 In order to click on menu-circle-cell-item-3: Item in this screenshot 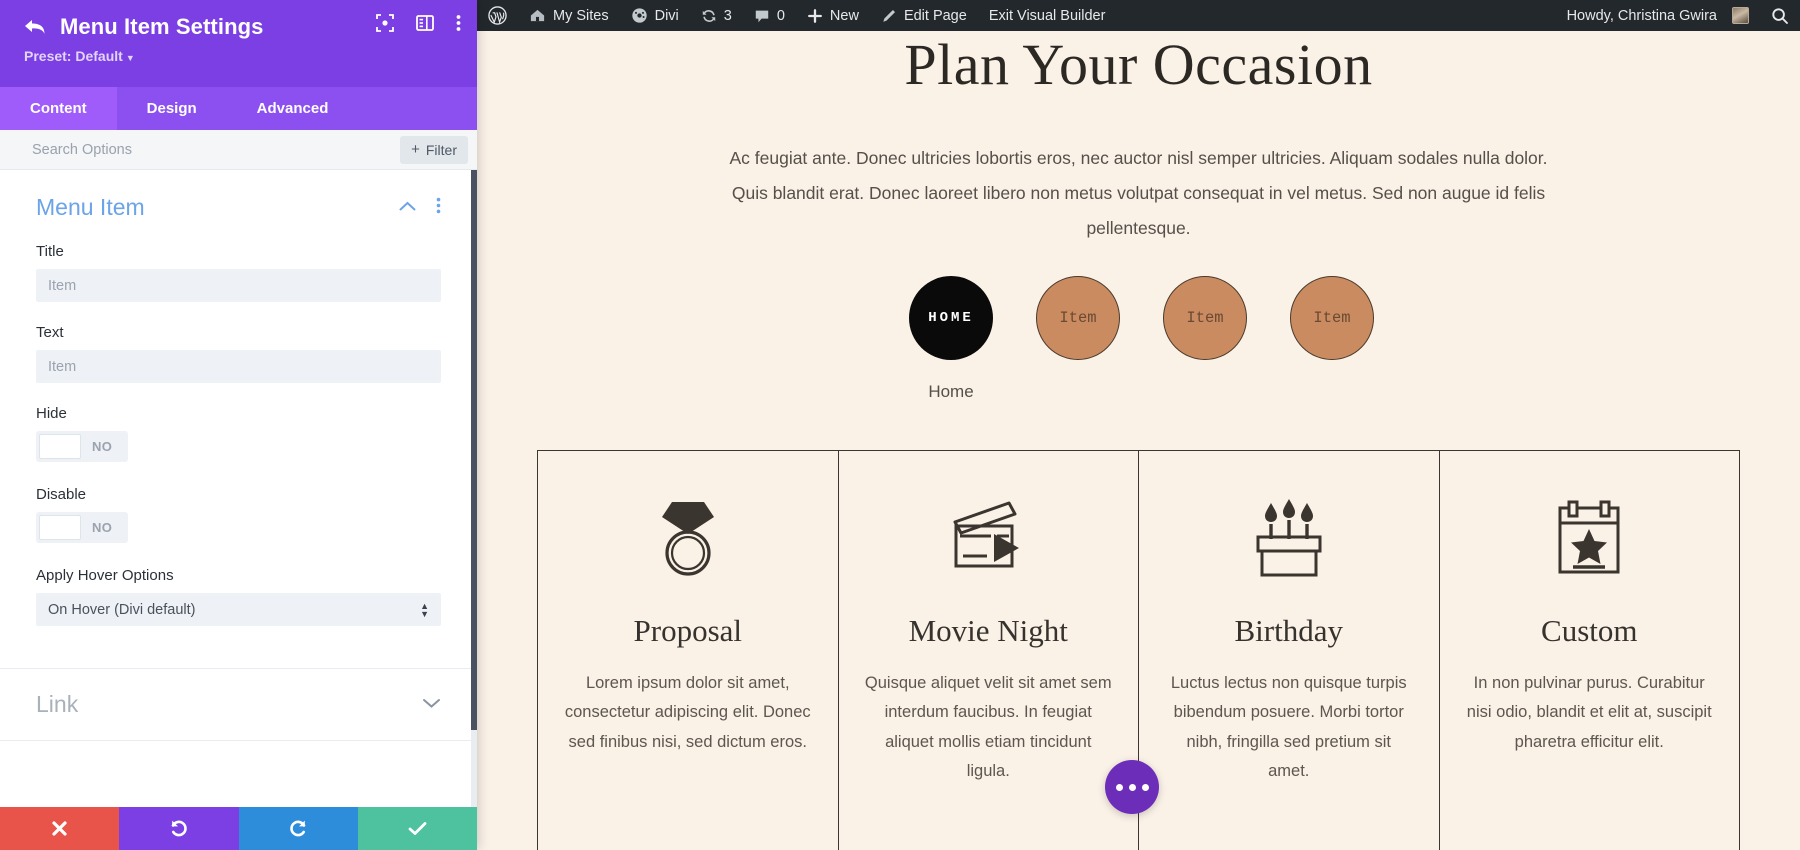, I will do `click(1332, 338)`.